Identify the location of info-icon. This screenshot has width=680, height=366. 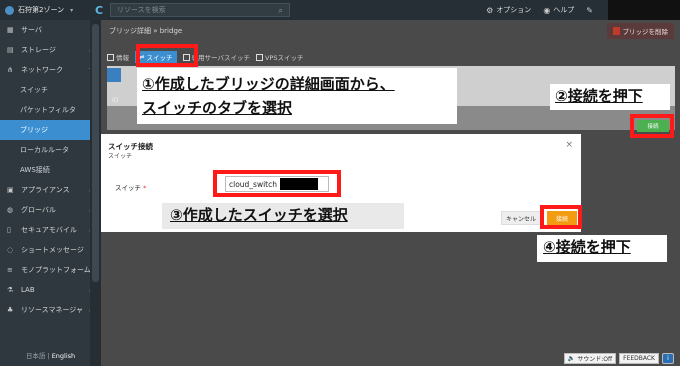
(110, 57).